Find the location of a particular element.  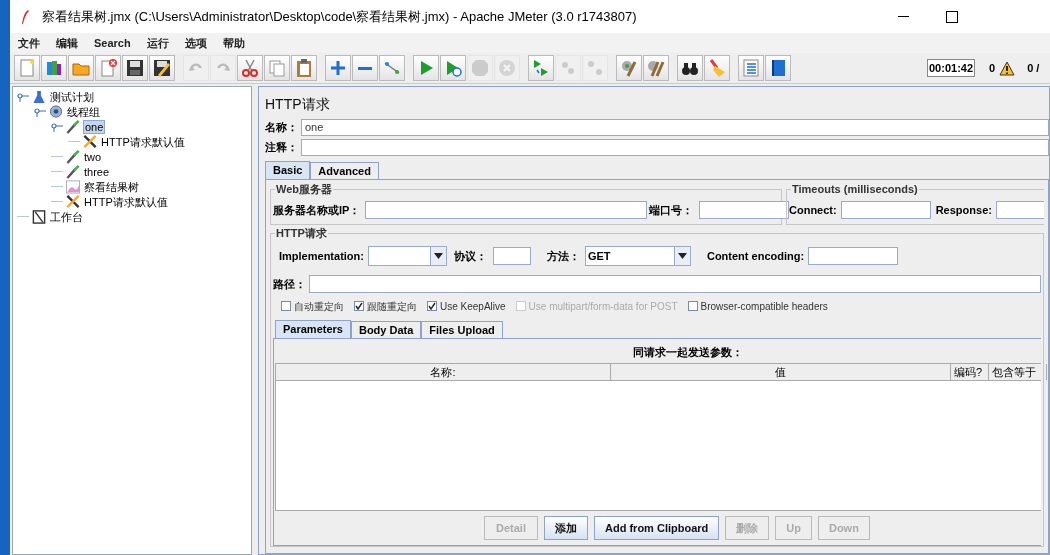

tree-node-label: one is located at coordinates (94, 126).